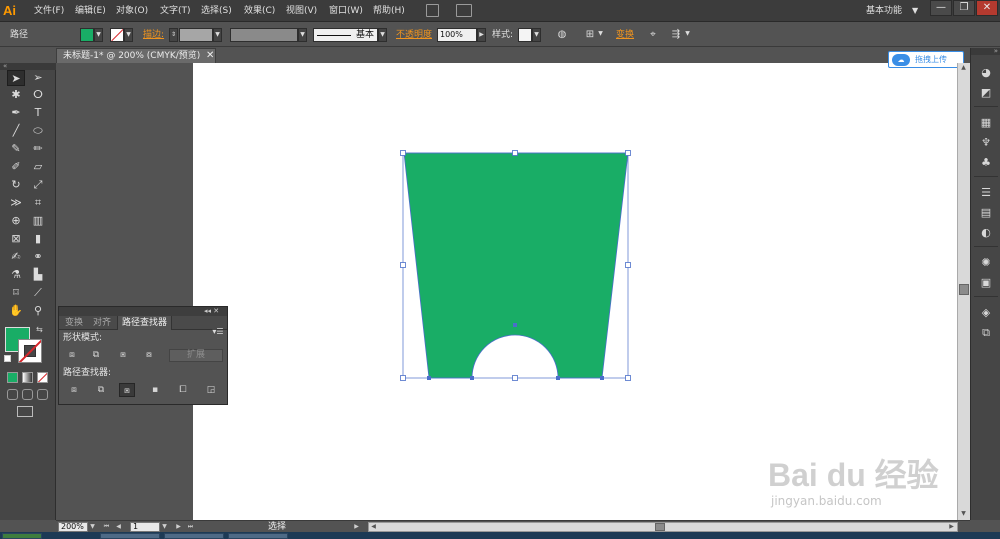  I want to click on exclude-icon: ⧇, so click(149, 355).